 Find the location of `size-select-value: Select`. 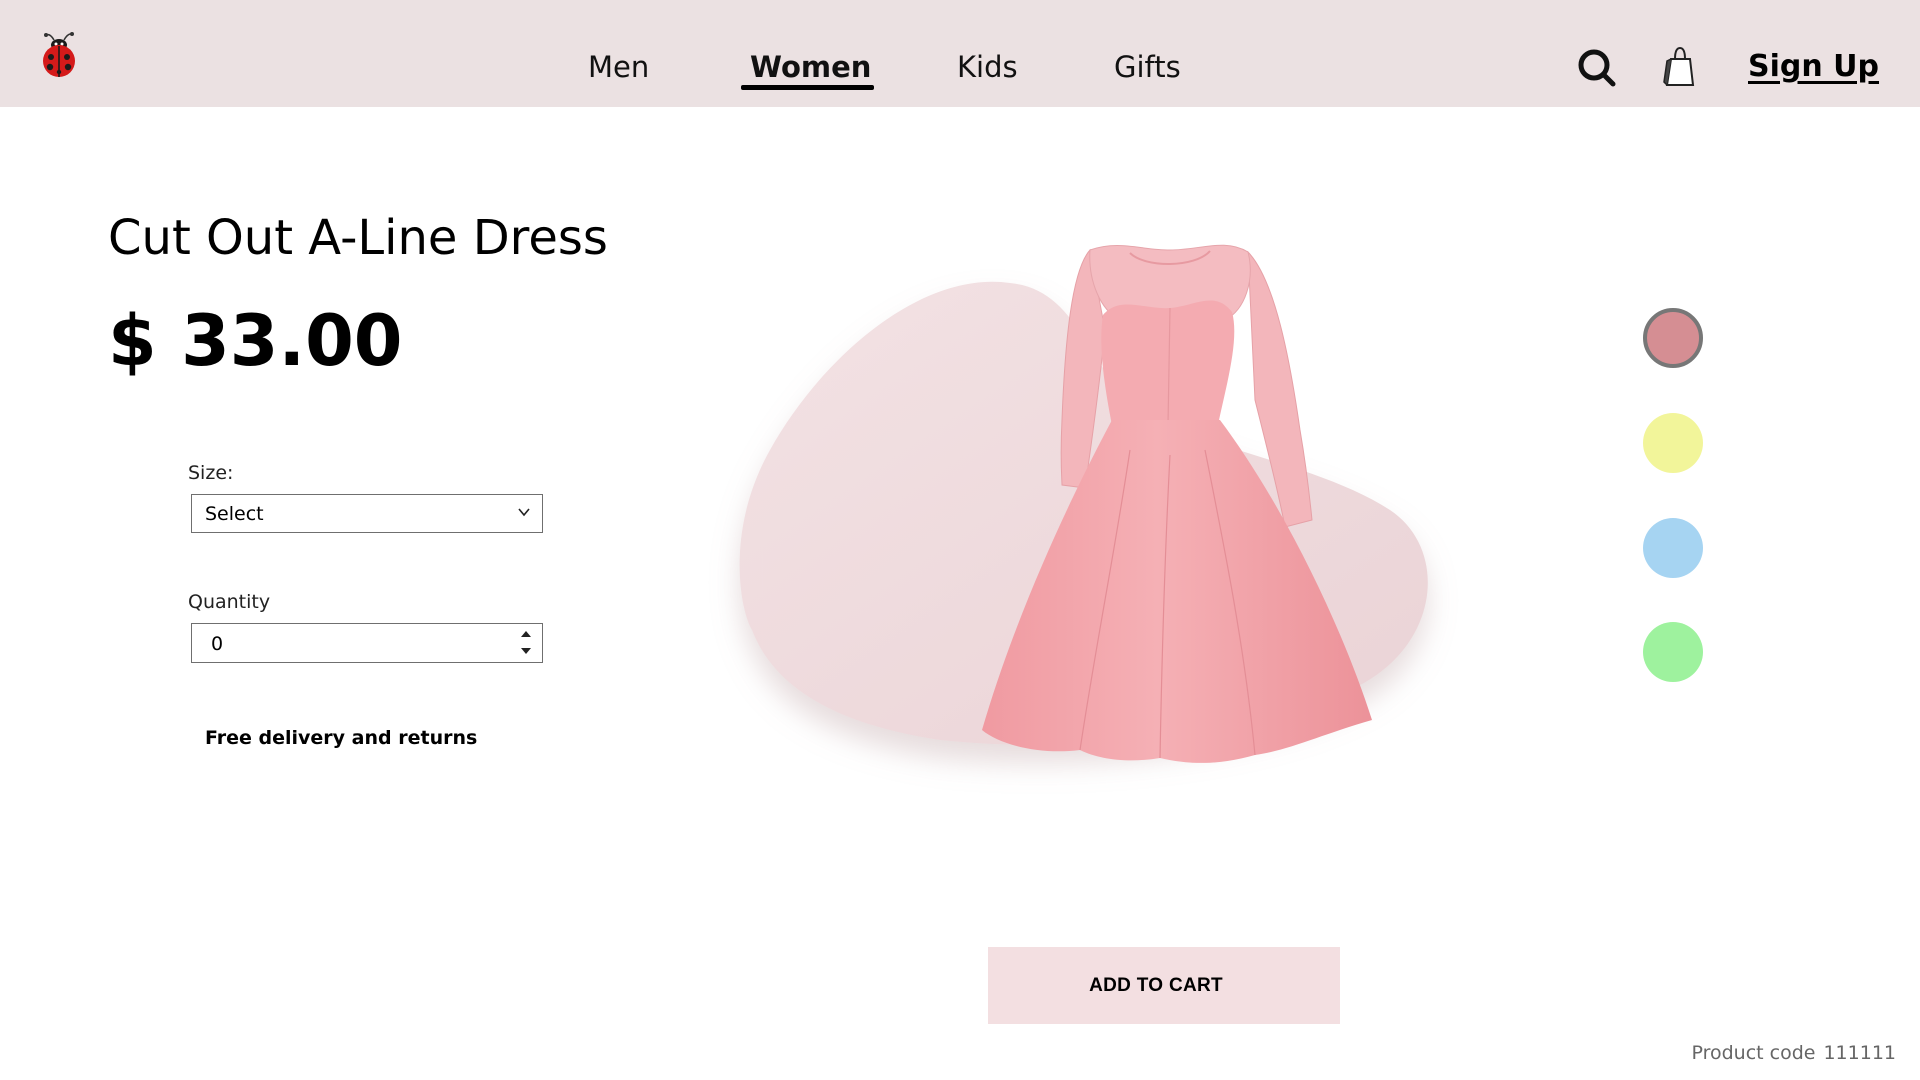

size-select-value: Select is located at coordinates (234, 514).